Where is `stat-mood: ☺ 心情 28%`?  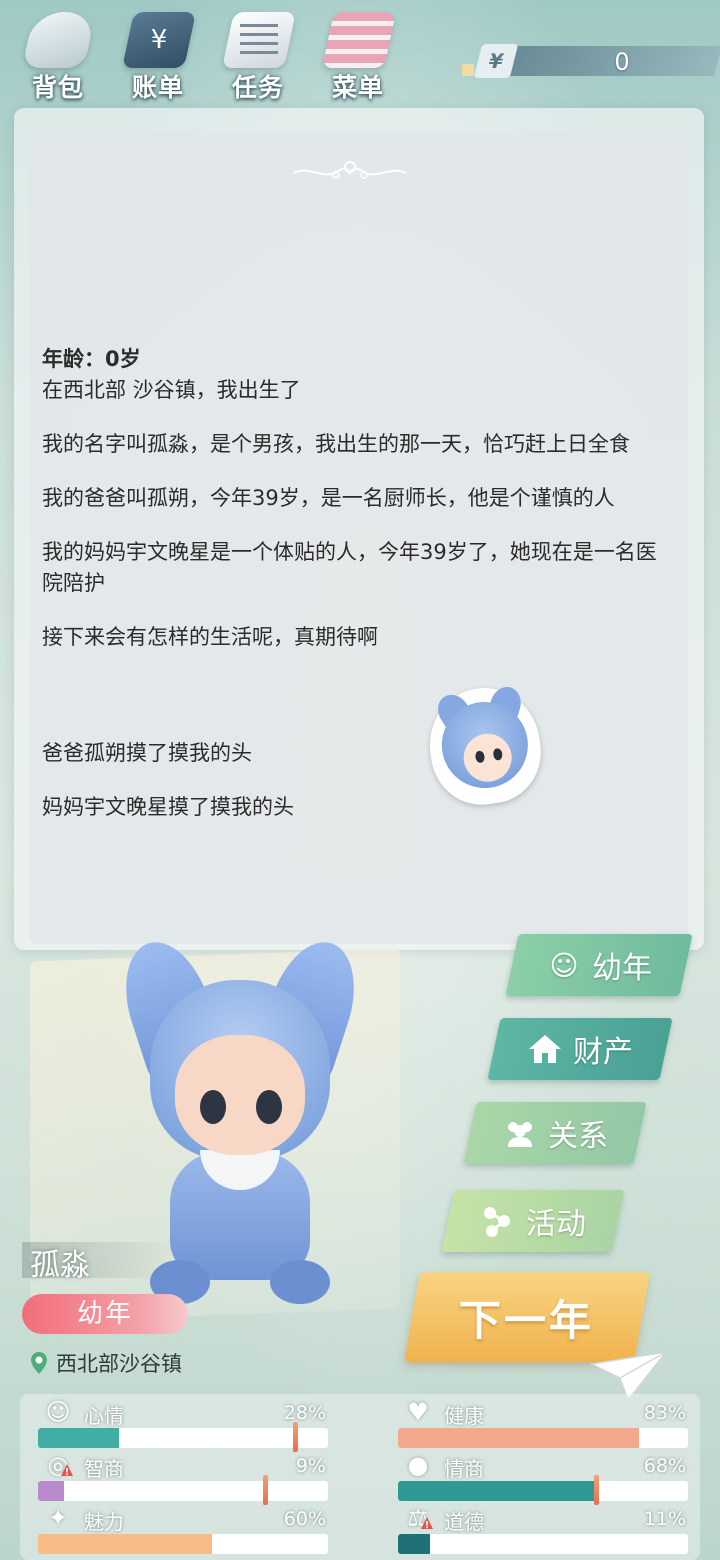 stat-mood: ☺ 心情 28% is located at coordinates (184, 1424).